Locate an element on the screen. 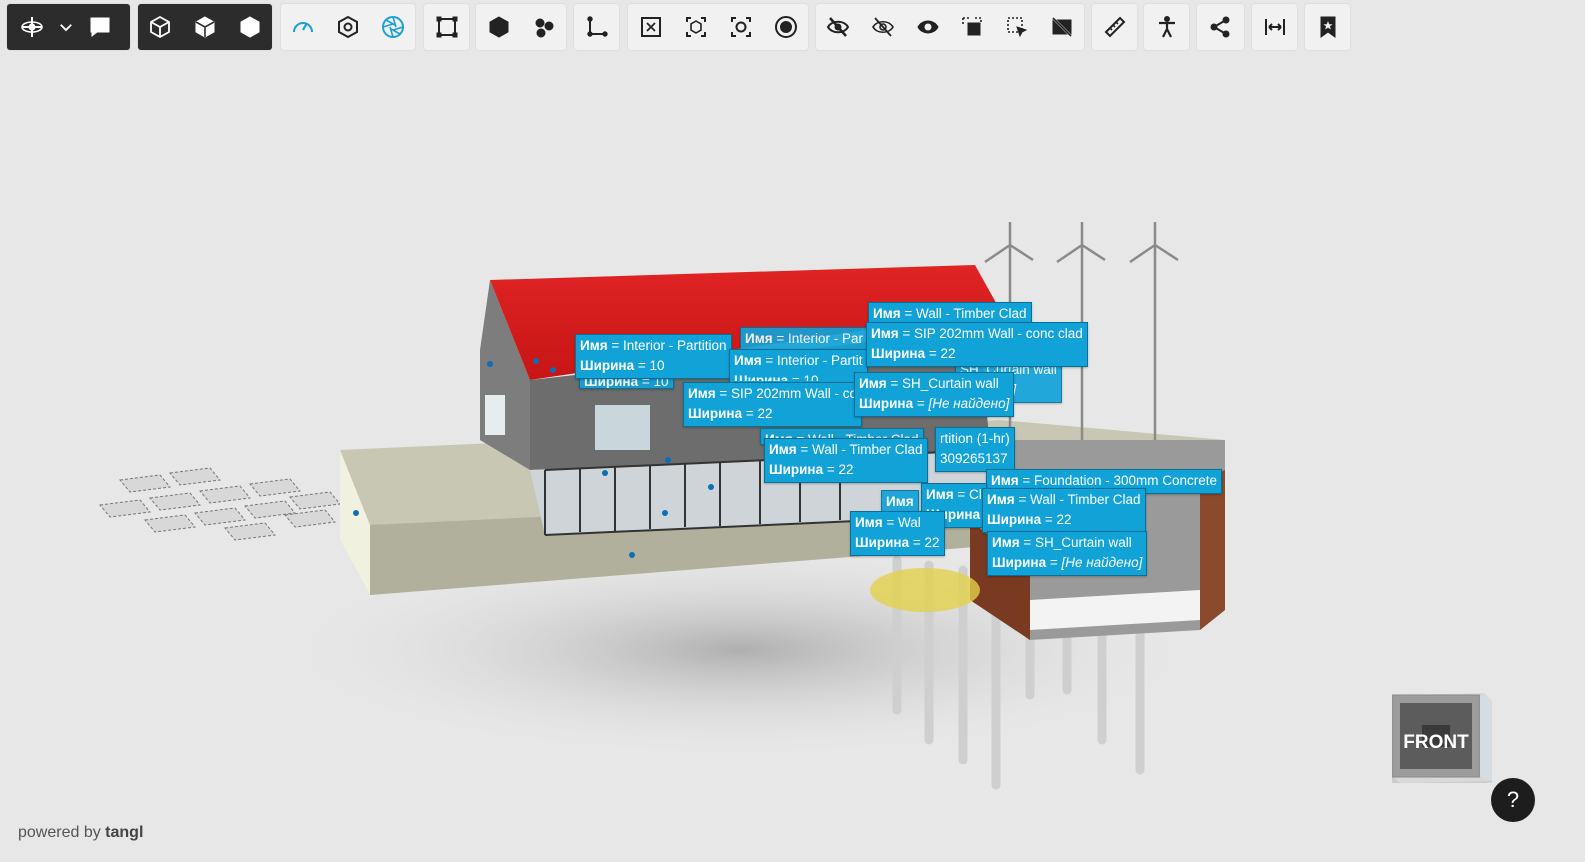  label-interior-partition-2: Имя = Interior - Partit Ширина = 10 is located at coordinates (798, 366).